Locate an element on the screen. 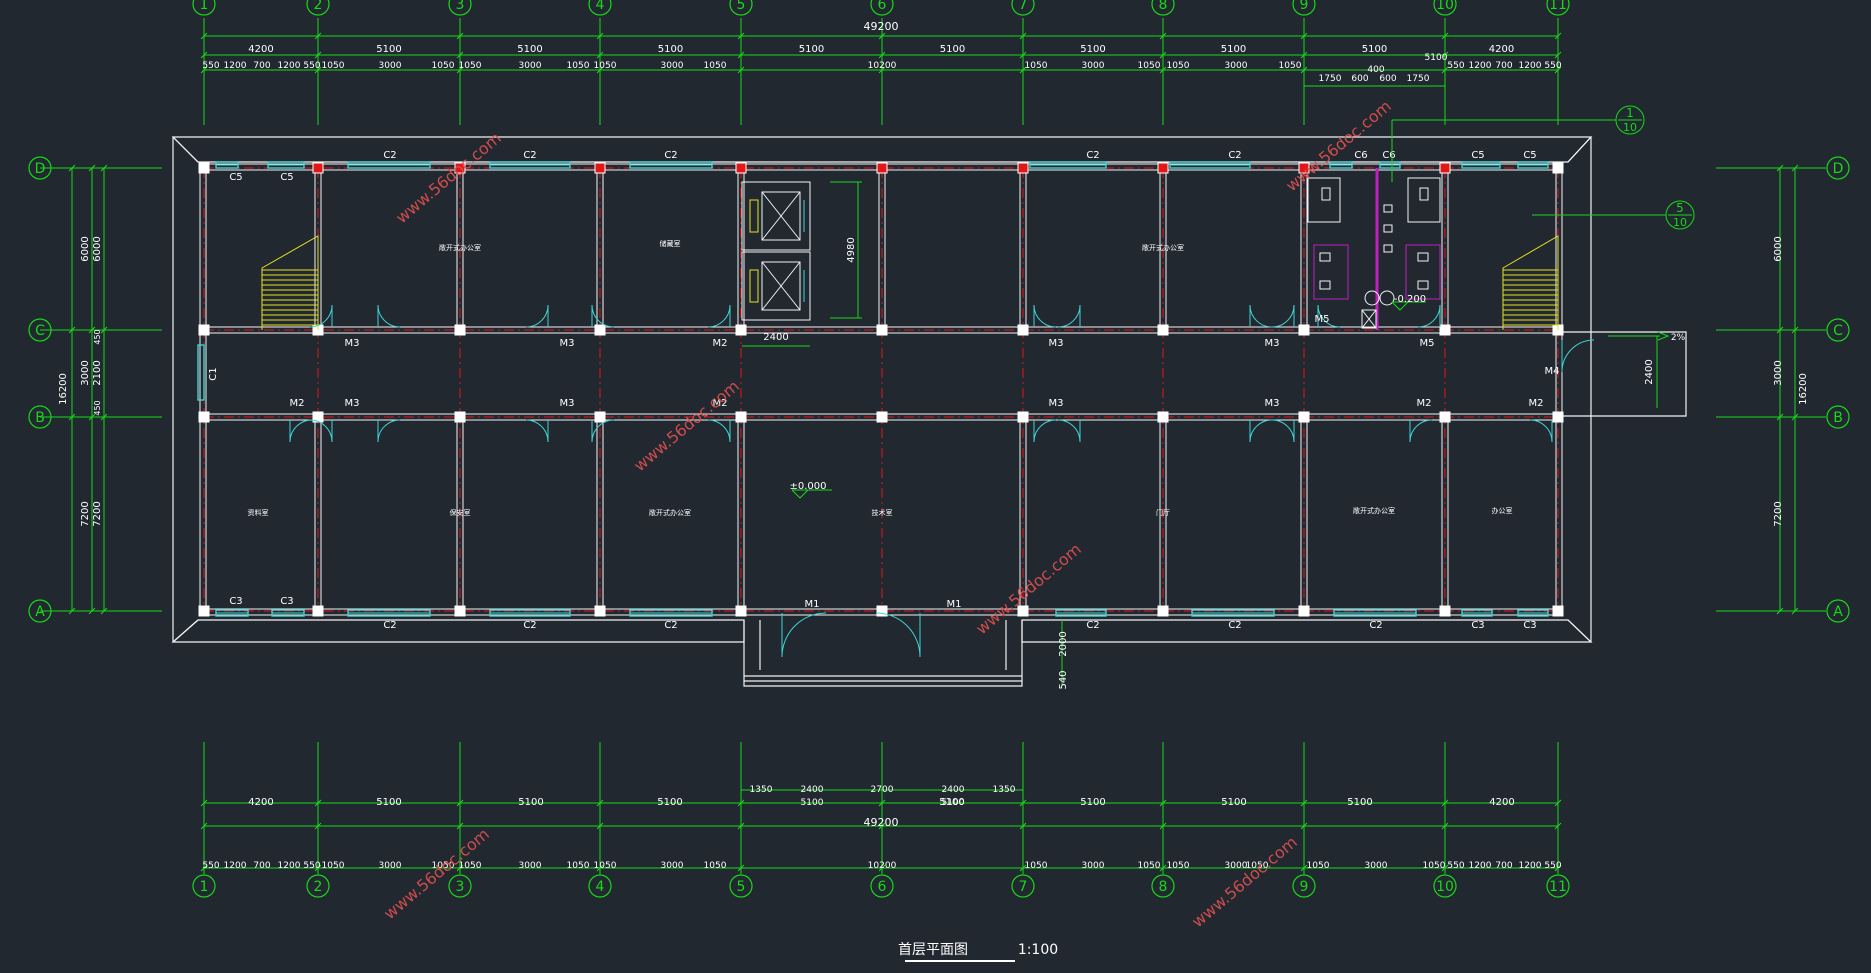  dim-bottom-detail-label: 3000 is located at coordinates (390, 866).